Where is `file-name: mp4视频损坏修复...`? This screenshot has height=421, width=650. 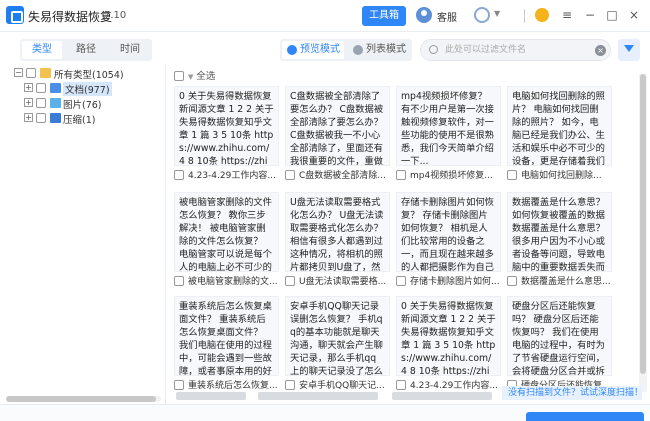 file-name: mp4视频损坏修复... is located at coordinates (451, 176).